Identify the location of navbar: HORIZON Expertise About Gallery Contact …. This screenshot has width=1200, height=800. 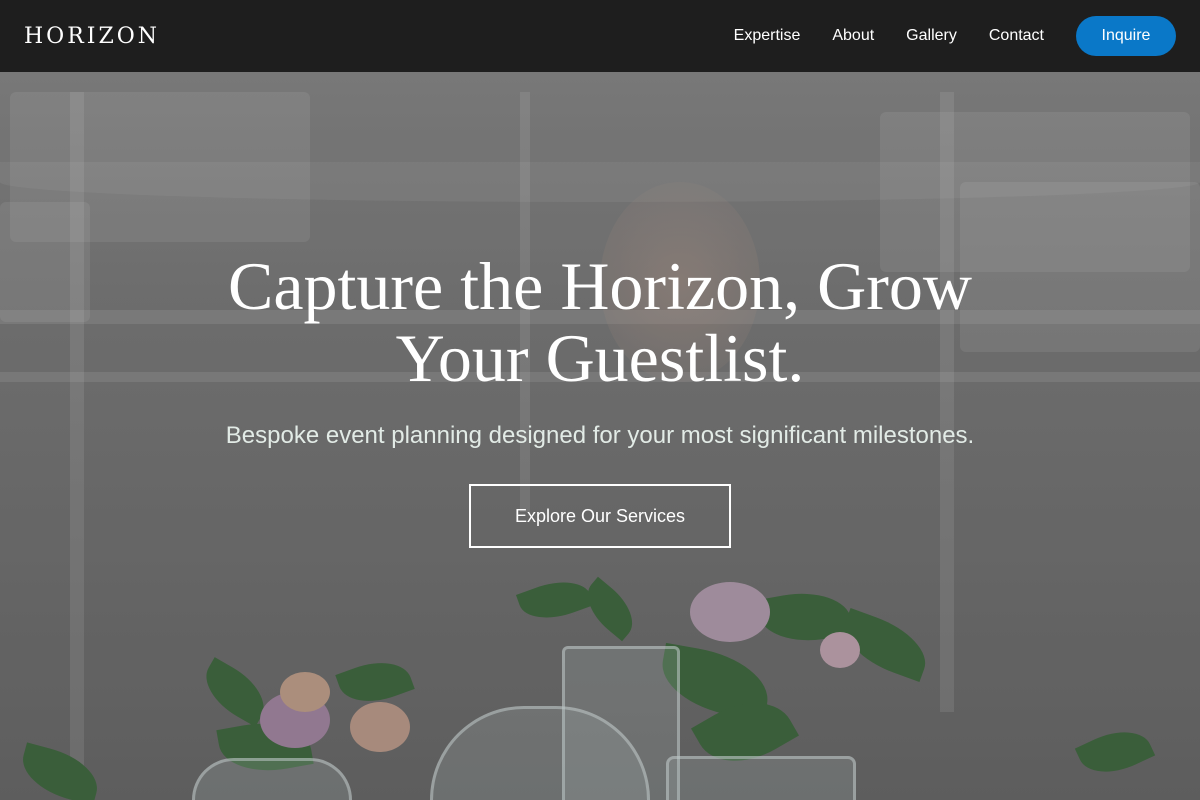
(600, 36).